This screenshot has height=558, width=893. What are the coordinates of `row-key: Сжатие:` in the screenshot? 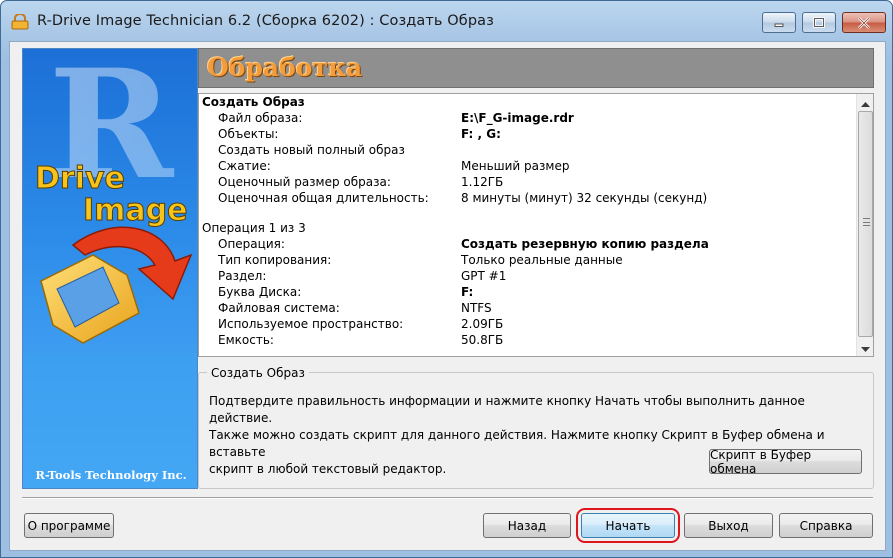 It's located at (244, 166).